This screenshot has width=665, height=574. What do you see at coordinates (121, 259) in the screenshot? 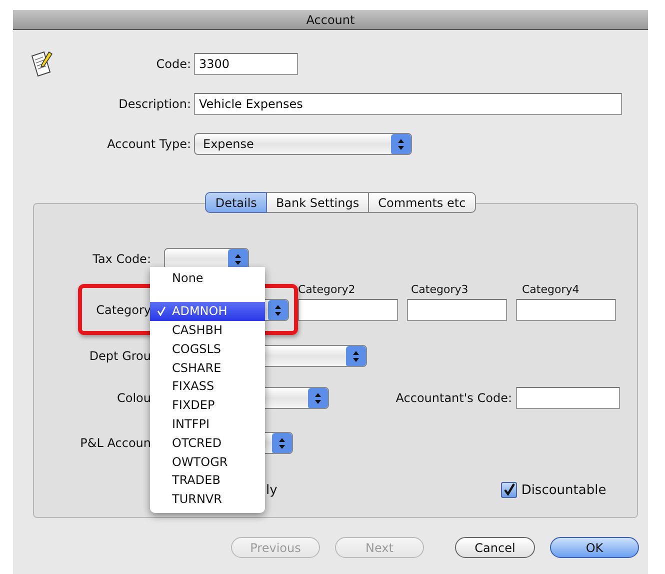
I see `tax-code-label: Tax Code:` at bounding box center [121, 259].